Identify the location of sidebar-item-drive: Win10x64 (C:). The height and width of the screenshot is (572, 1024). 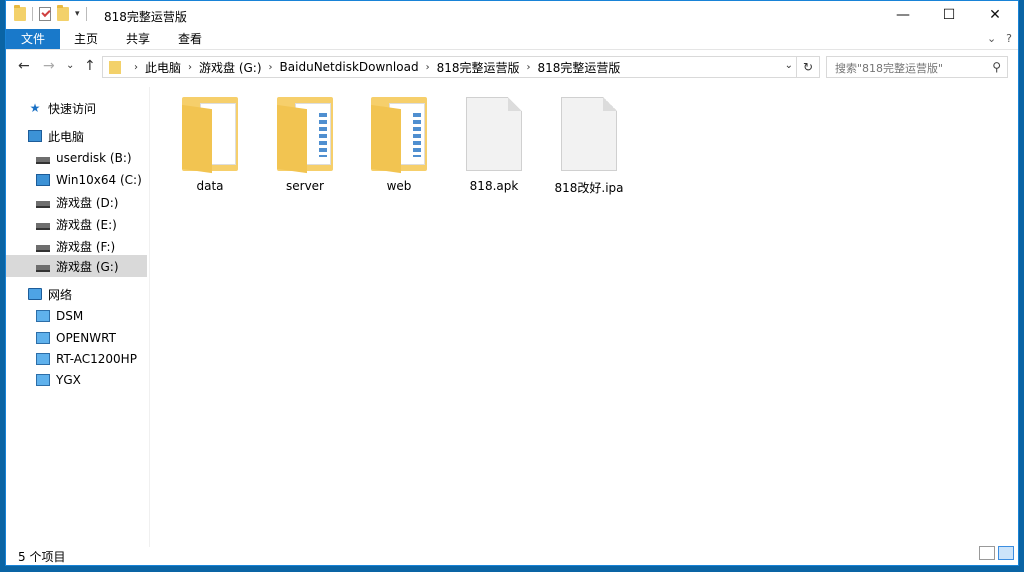
(76, 180).